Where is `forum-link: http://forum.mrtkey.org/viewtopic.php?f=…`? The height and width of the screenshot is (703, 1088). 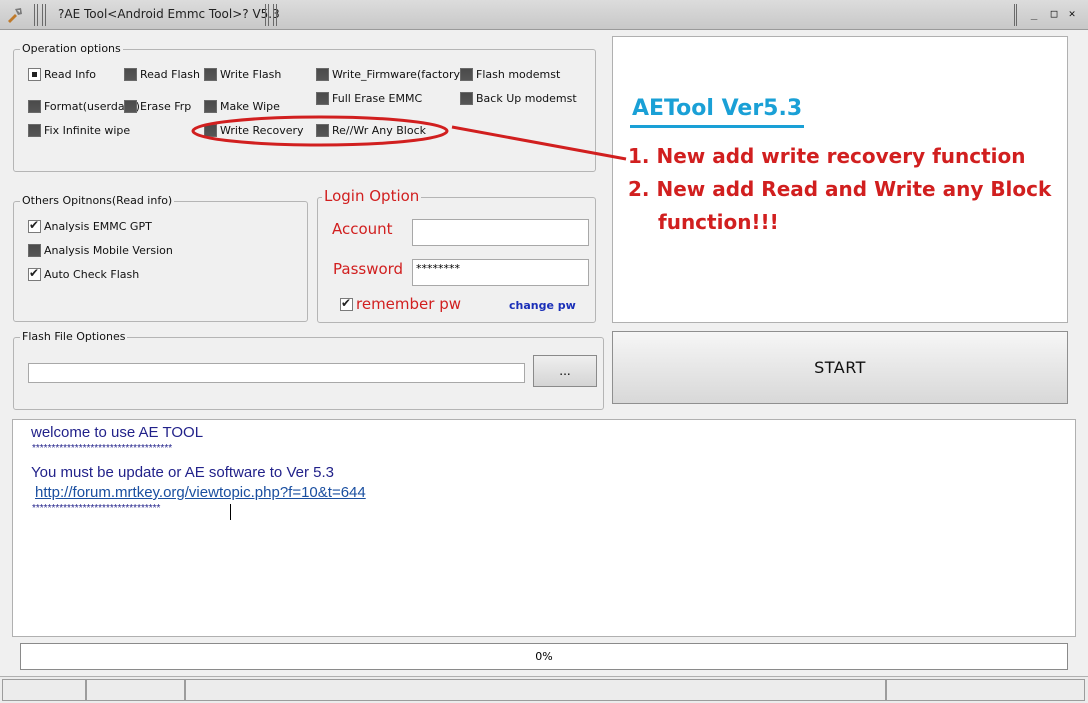 forum-link: http://forum.mrtkey.org/viewtopic.php?f=… is located at coordinates (200, 492).